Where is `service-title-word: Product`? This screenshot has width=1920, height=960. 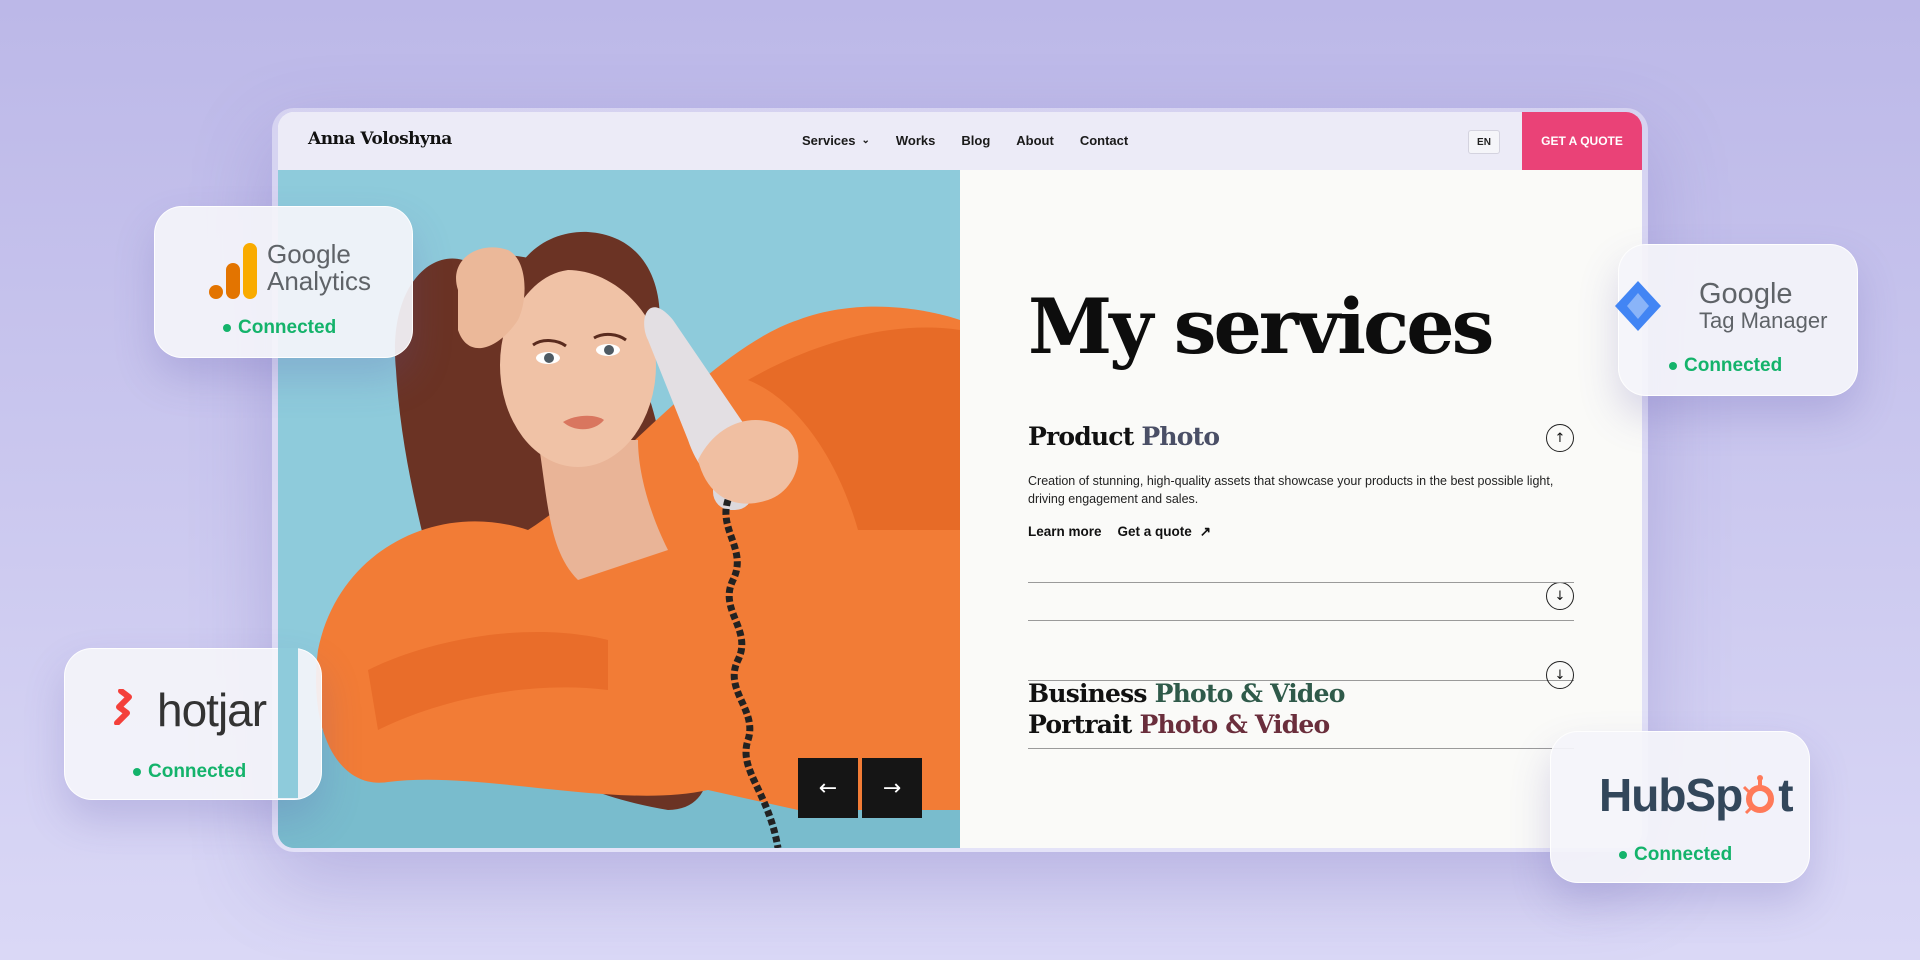
service-title-word: Product is located at coordinates (1081, 436).